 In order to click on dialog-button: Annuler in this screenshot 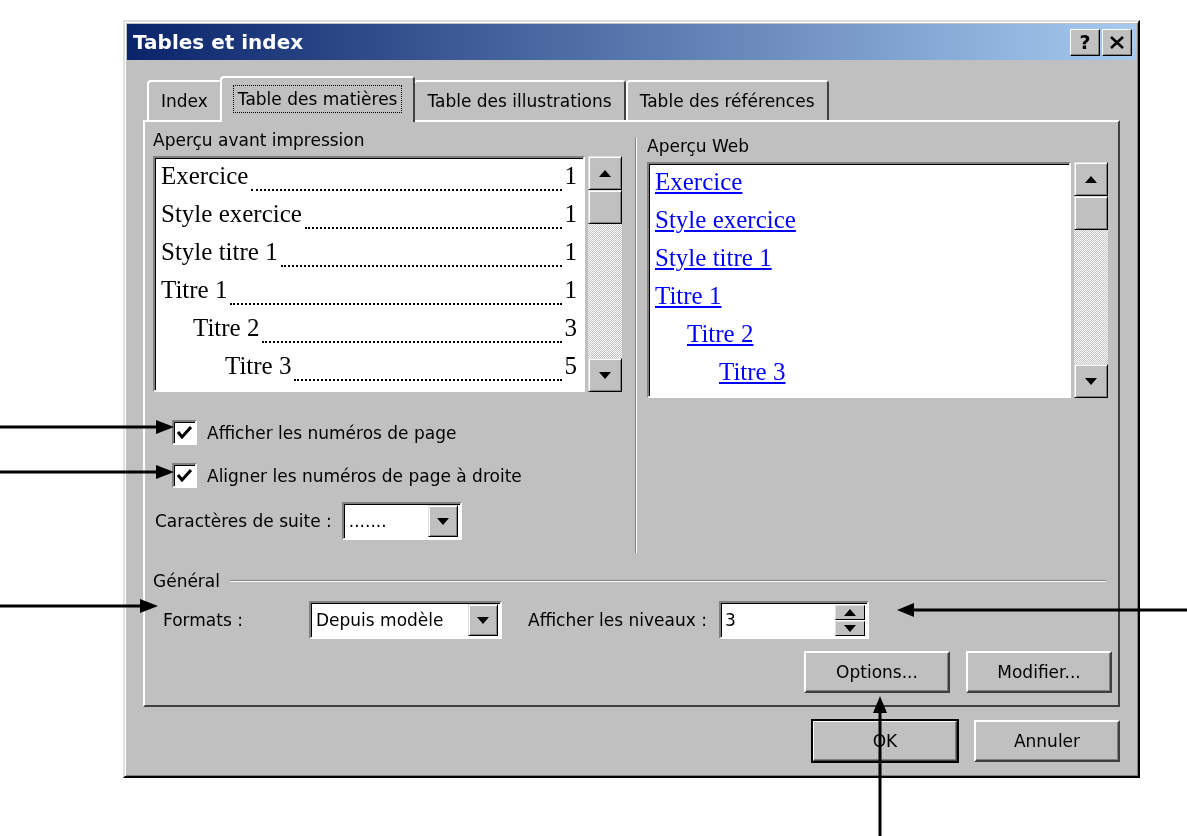, I will do `click(1047, 741)`.